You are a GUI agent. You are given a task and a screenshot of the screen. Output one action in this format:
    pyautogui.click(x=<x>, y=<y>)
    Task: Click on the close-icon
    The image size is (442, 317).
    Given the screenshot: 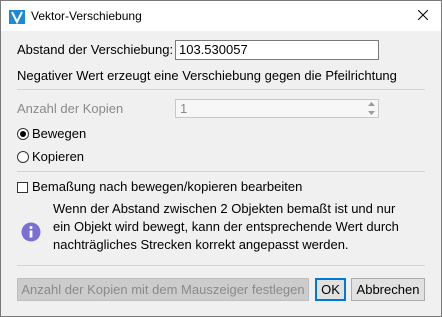 What is the action you would take?
    pyautogui.click(x=423, y=15)
    